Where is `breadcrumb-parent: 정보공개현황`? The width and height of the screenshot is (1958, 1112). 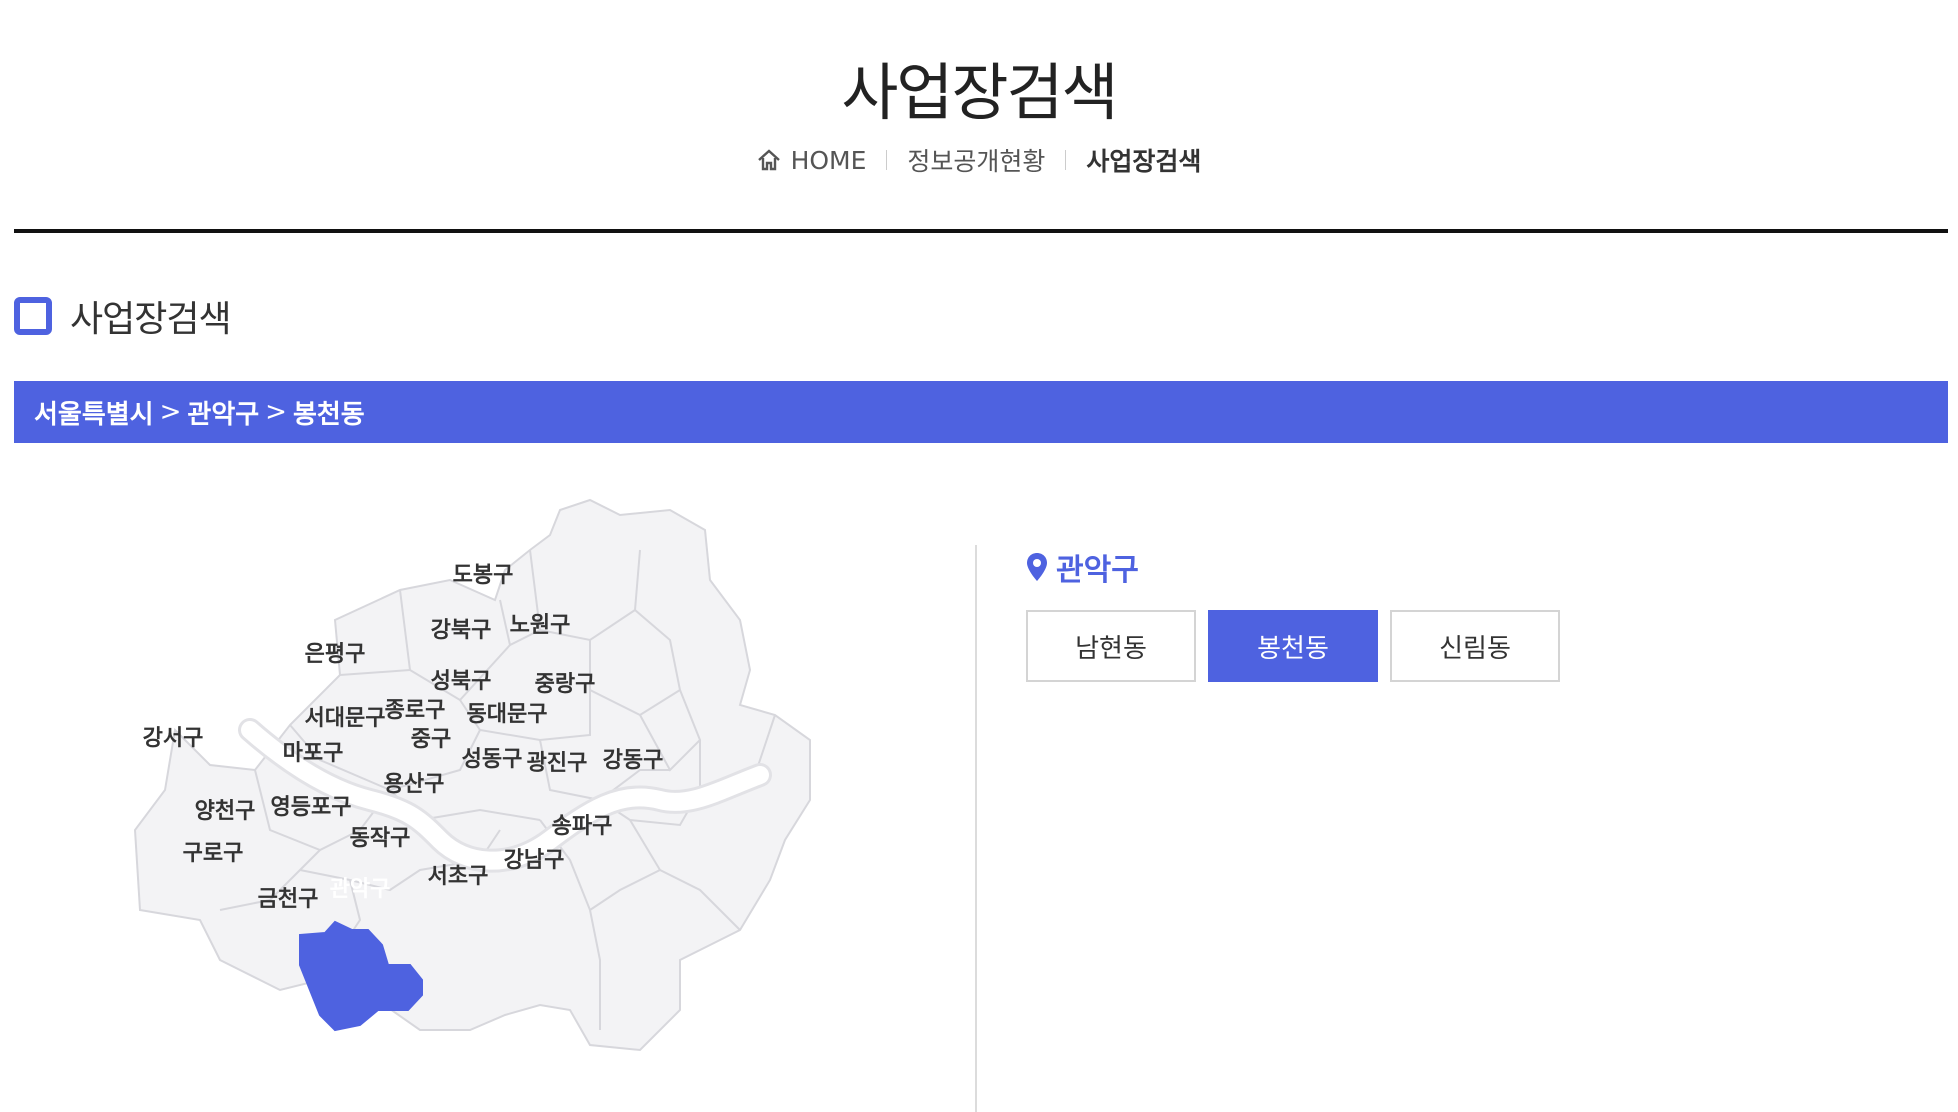
breadcrumb-parent: 정보공개현황 is located at coordinates (976, 160).